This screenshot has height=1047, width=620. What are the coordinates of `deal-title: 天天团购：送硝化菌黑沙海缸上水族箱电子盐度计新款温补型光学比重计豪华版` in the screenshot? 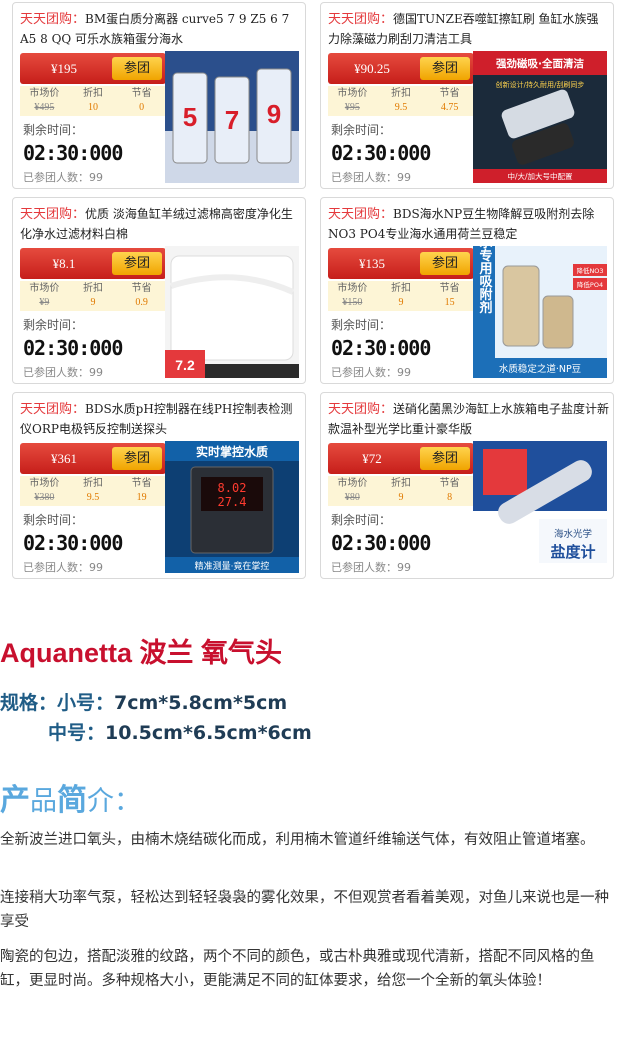 It's located at (469, 419).